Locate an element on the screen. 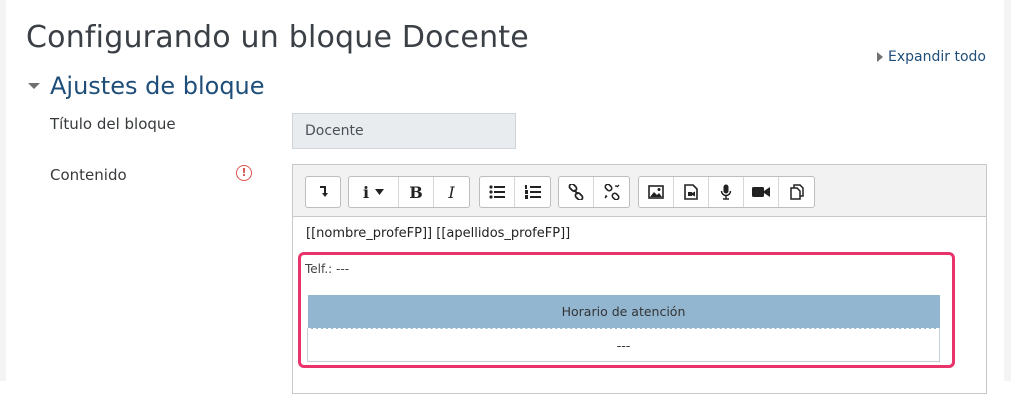 This screenshot has height=394, width=1011. record-audio-button is located at coordinates (726, 192).